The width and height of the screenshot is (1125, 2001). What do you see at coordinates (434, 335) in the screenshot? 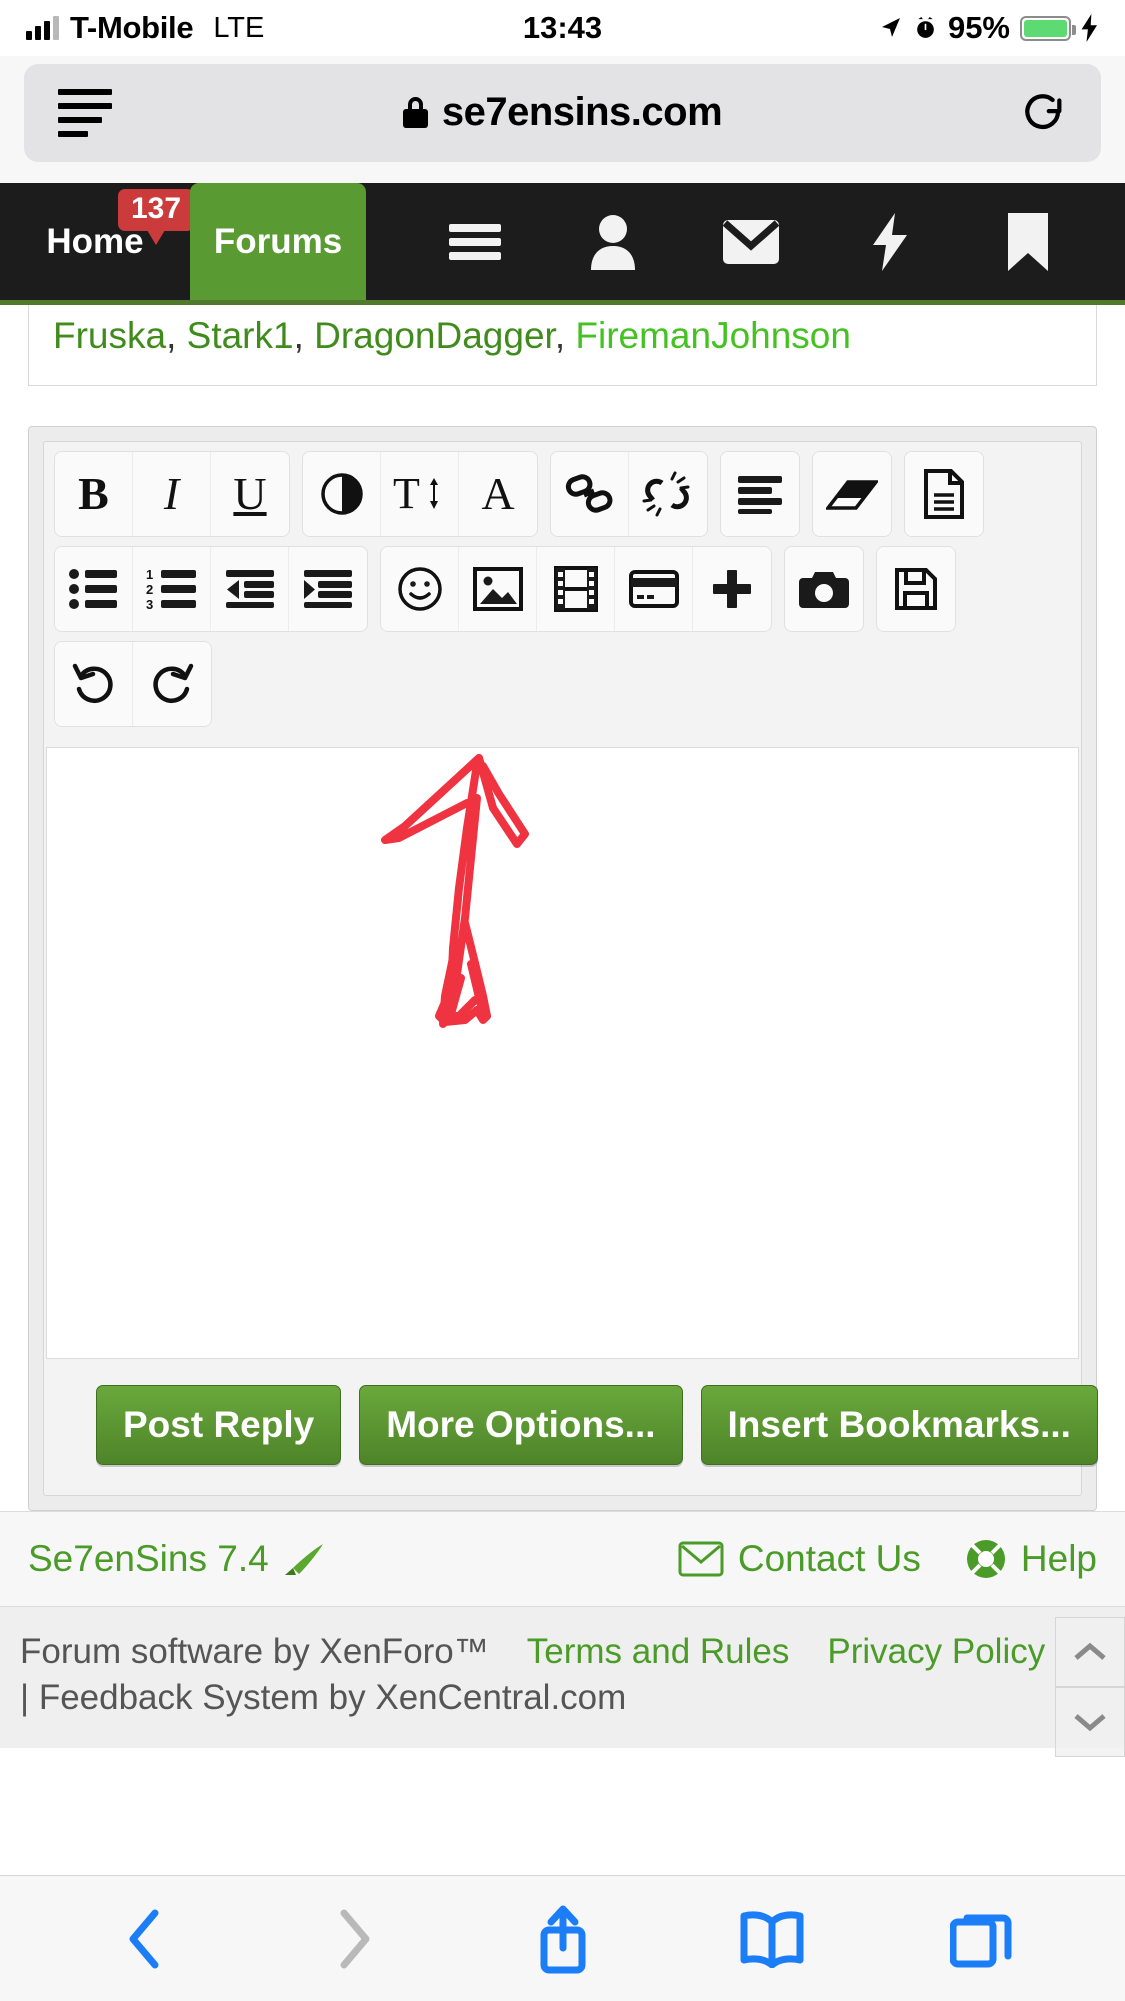
I see `user-link: DragonDagger` at bounding box center [434, 335].